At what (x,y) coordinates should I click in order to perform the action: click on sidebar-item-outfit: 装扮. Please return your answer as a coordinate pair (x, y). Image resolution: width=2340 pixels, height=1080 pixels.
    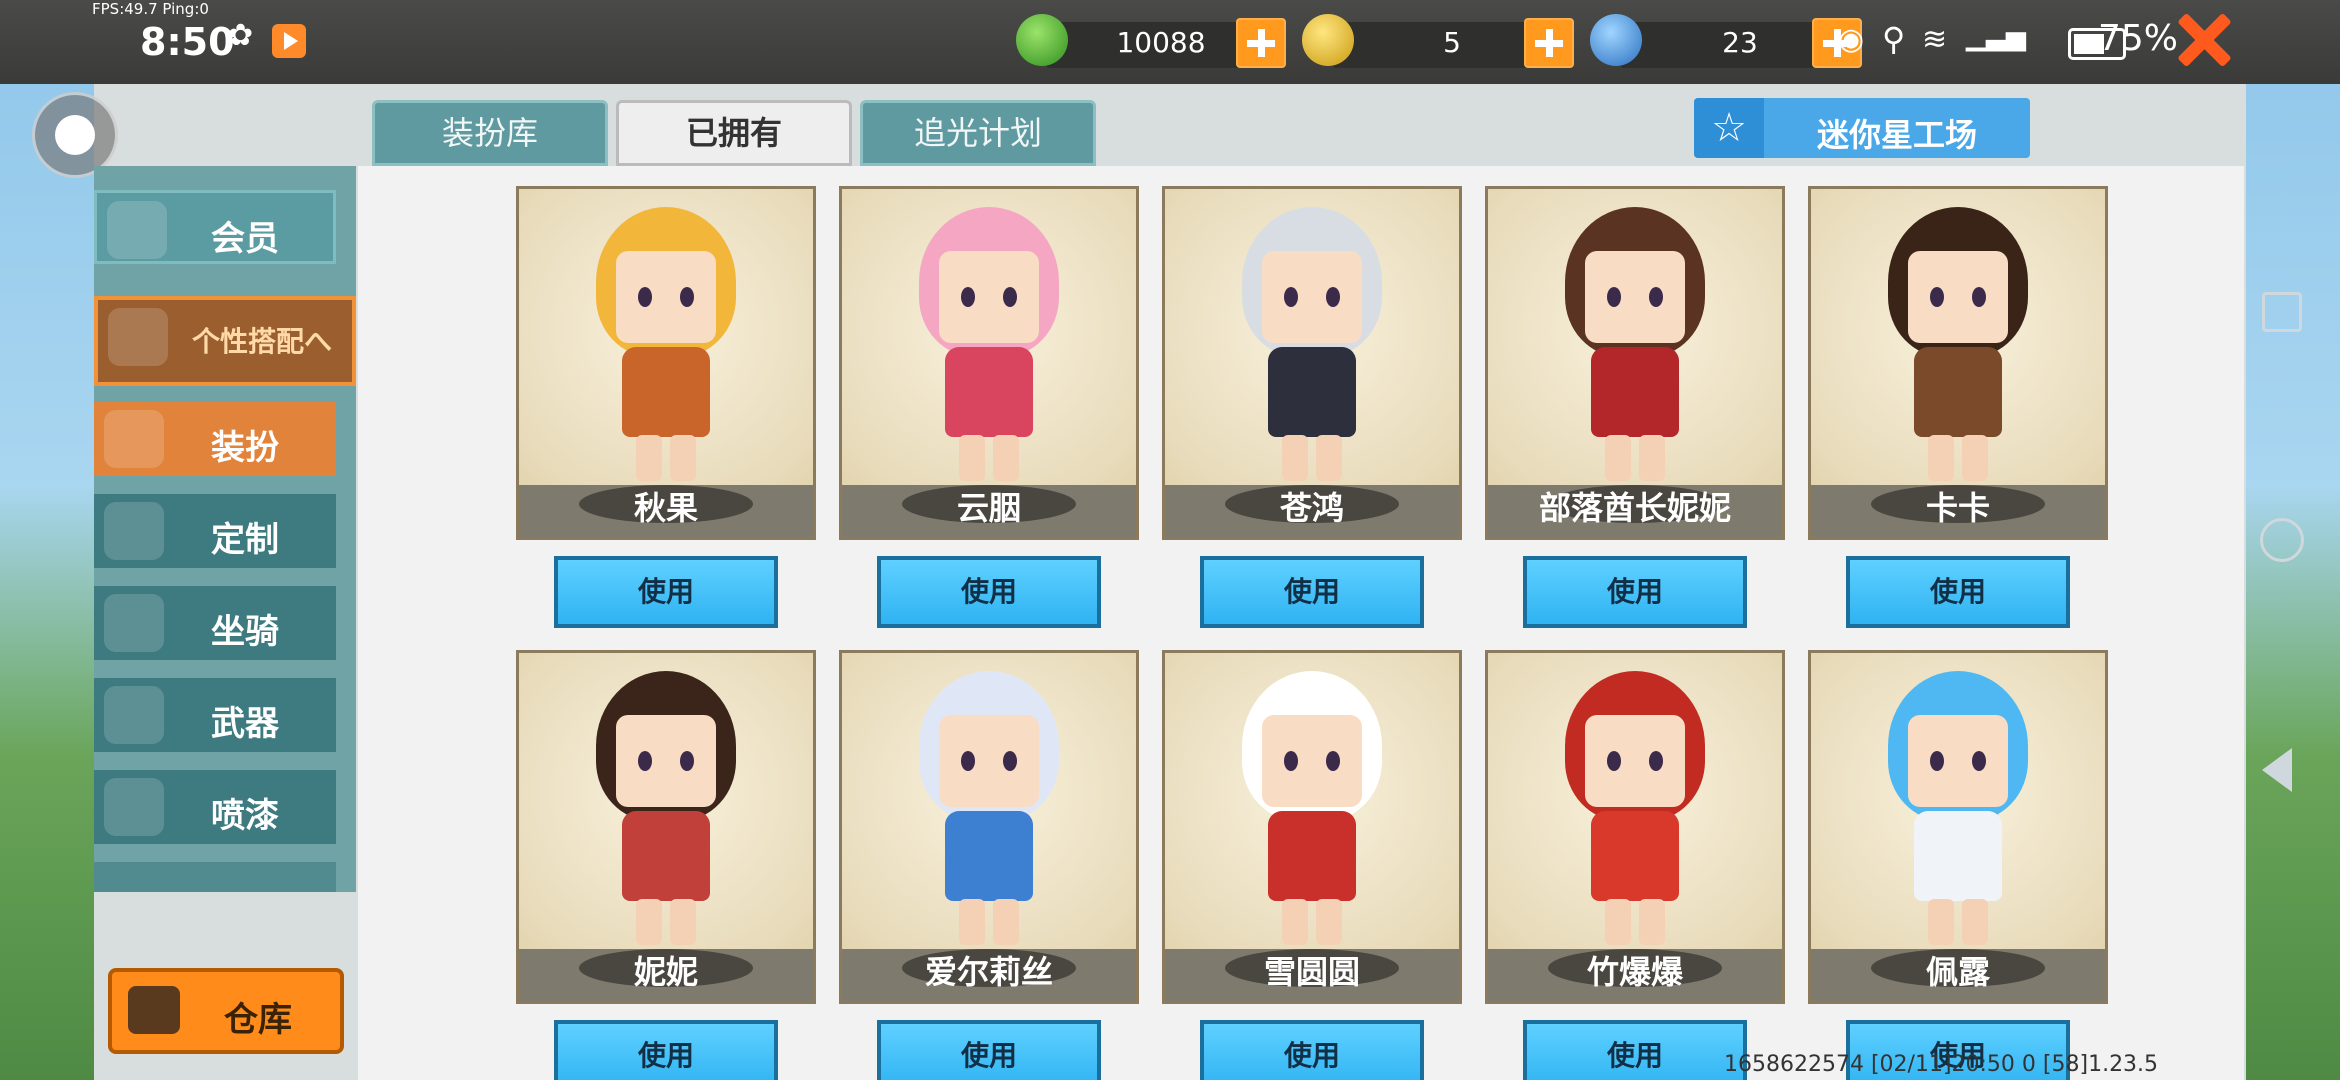
    Looking at the image, I should click on (215, 439).